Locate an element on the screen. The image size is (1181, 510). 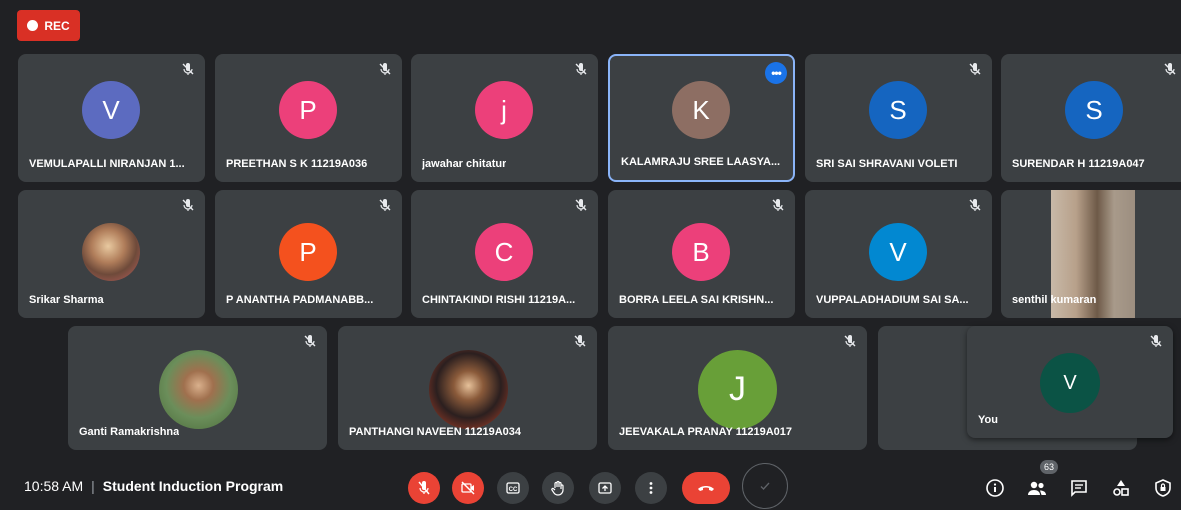
info-icon is located at coordinates (995, 488).